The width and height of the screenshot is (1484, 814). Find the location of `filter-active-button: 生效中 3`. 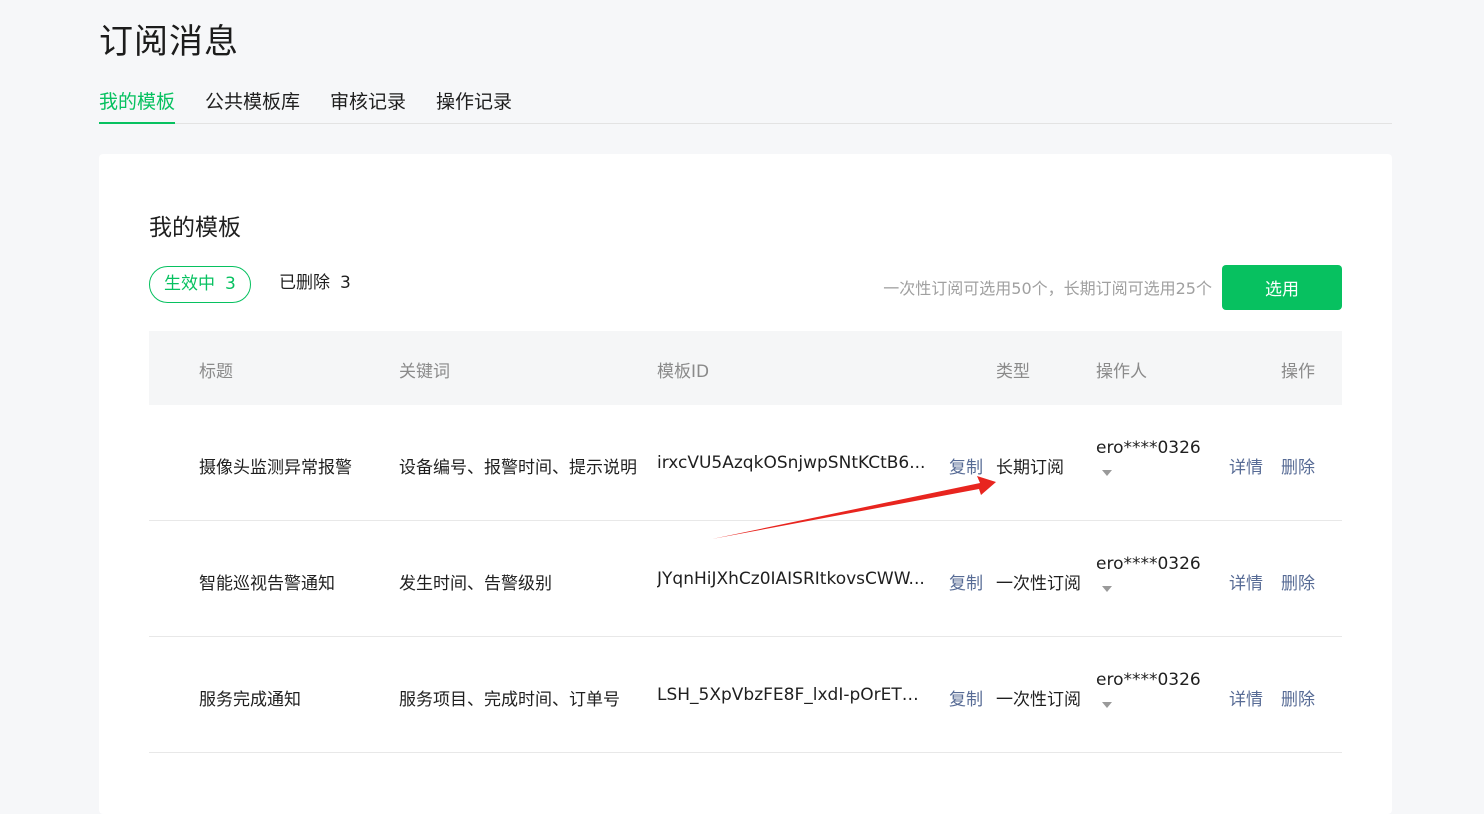

filter-active-button: 生效中 3 is located at coordinates (200, 284).